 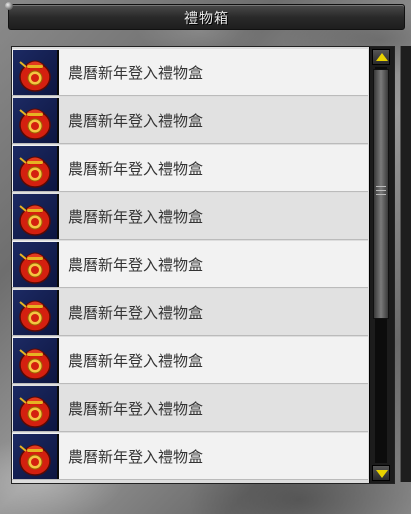 I want to click on arrow-up-icon, so click(x=382, y=57).